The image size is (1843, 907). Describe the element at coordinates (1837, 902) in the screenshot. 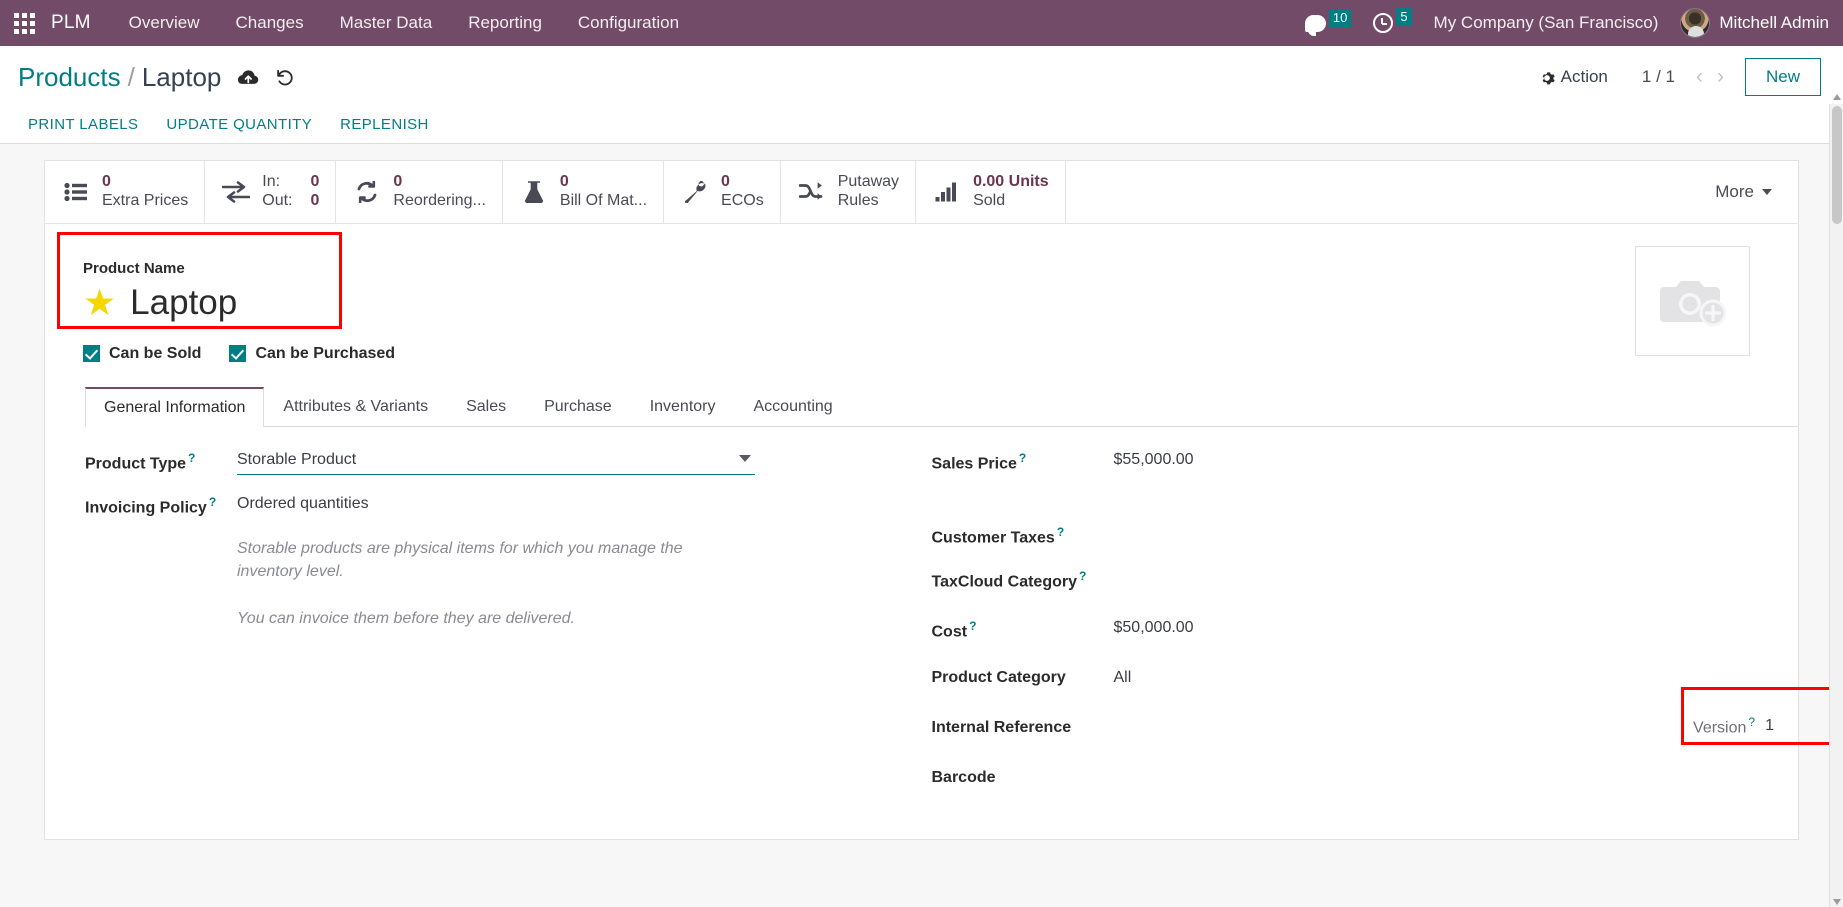

I see `scroll-down-arrow-icon` at that location.